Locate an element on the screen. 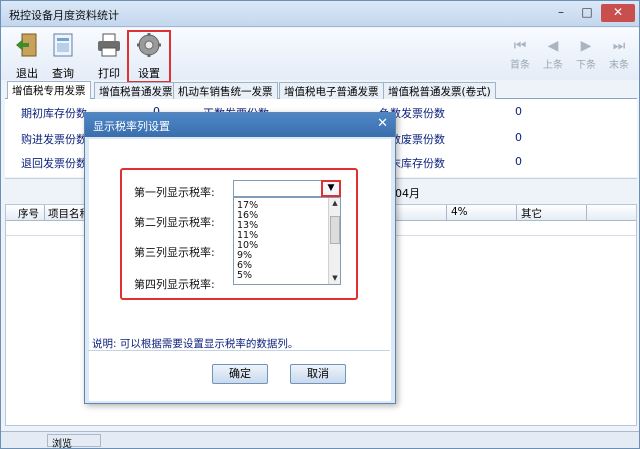 This screenshot has width=640, height=449. query-icon is located at coordinates (63, 45).